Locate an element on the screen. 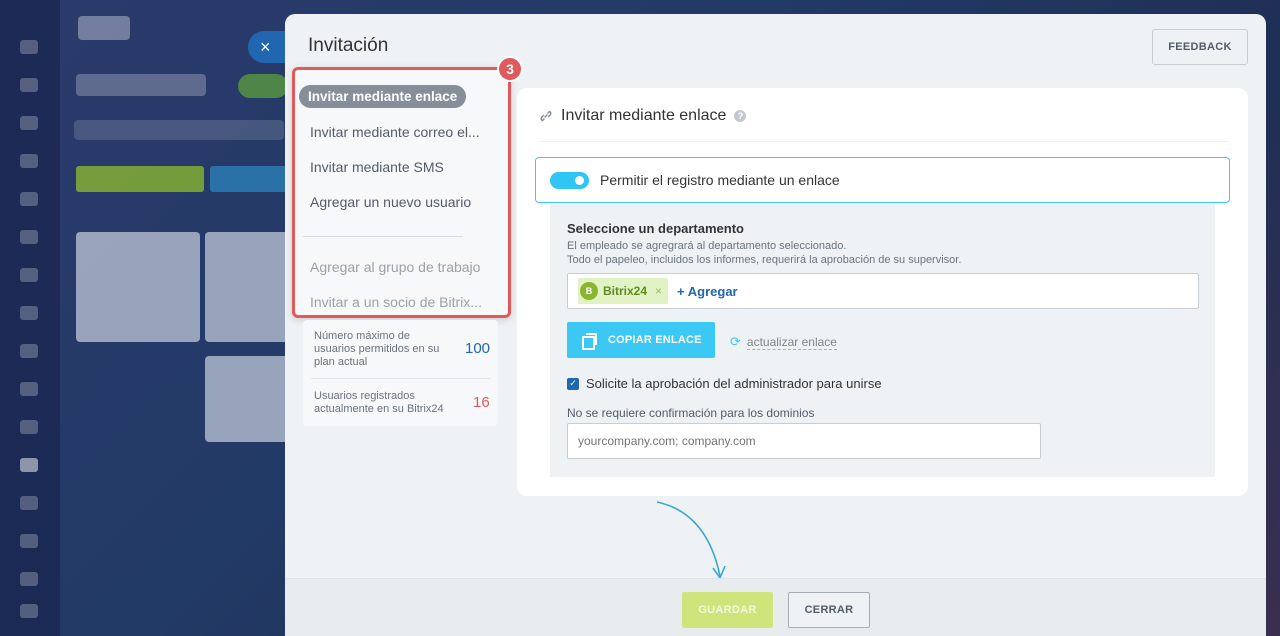 Image resolution: width=1280 pixels, height=636 pixels. department-selector: B Bitrix24 × + Agregar is located at coordinates (883, 291).